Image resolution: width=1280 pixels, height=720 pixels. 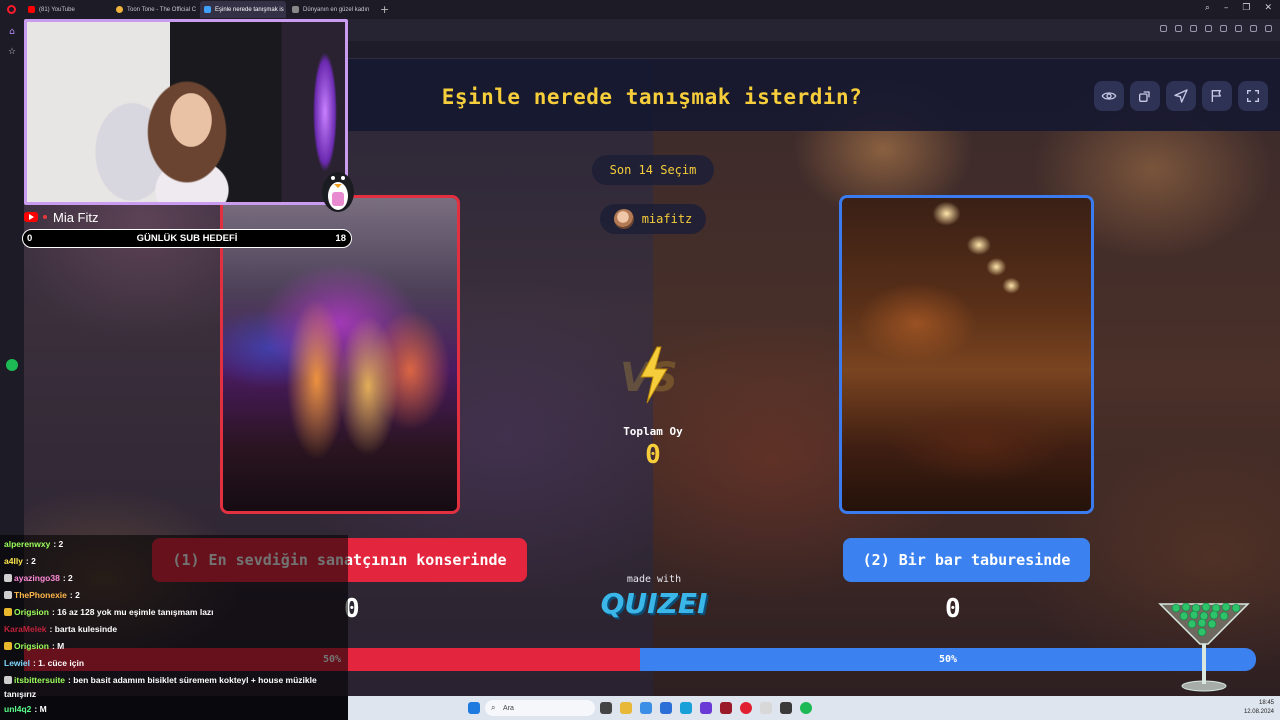 What do you see at coordinates (1216, 28) in the screenshot?
I see `toolbar-icons` at bounding box center [1216, 28].